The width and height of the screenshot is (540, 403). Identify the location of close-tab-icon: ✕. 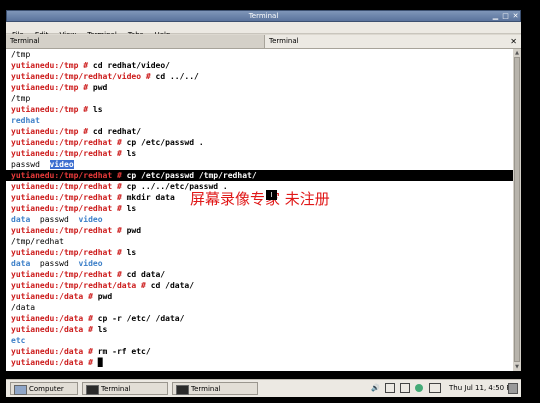
(513, 41).